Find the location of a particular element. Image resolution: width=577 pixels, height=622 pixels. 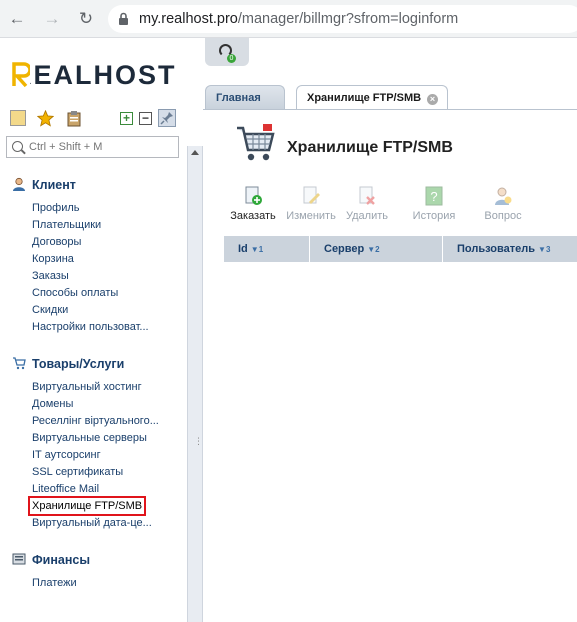

column-user: Пользователь ▼3 is located at coordinates (510, 249).